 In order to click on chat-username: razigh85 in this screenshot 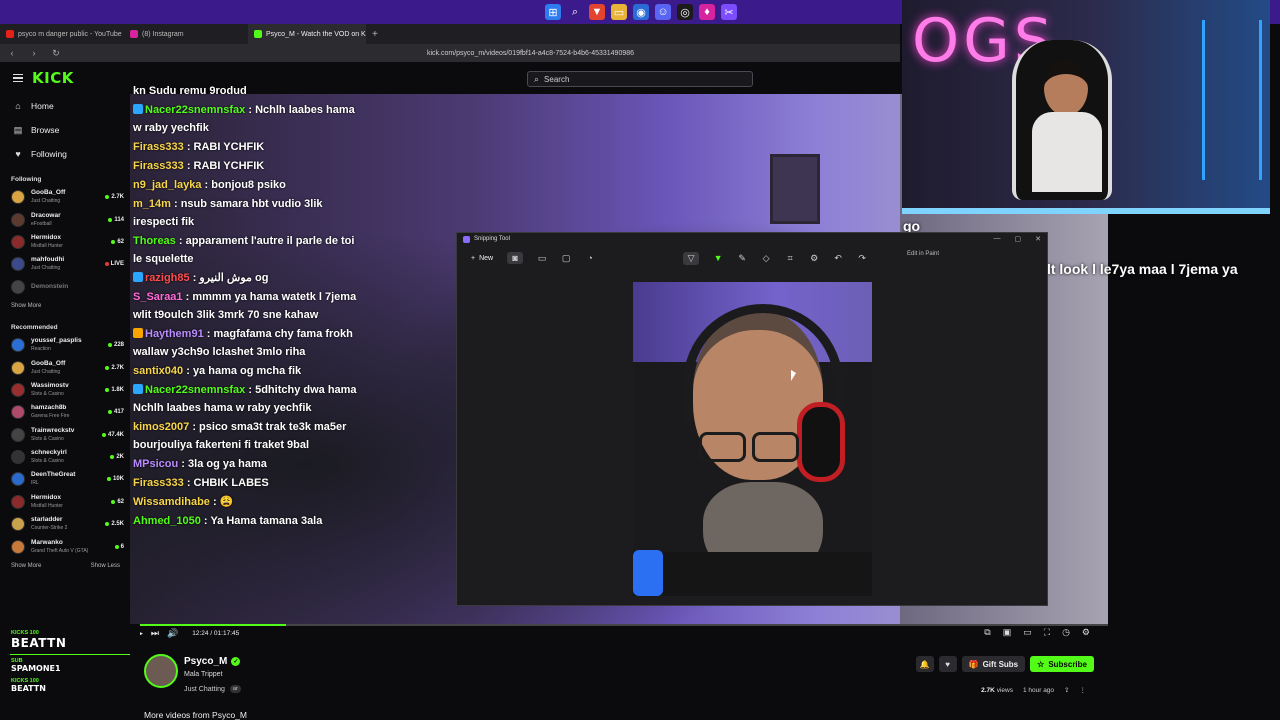, I will do `click(167, 278)`.